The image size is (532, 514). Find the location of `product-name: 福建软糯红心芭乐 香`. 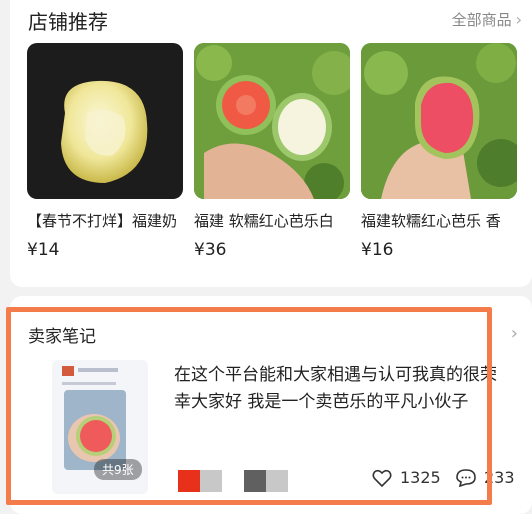

product-name: 福建软糯红心芭乐 香 is located at coordinates (431, 221).